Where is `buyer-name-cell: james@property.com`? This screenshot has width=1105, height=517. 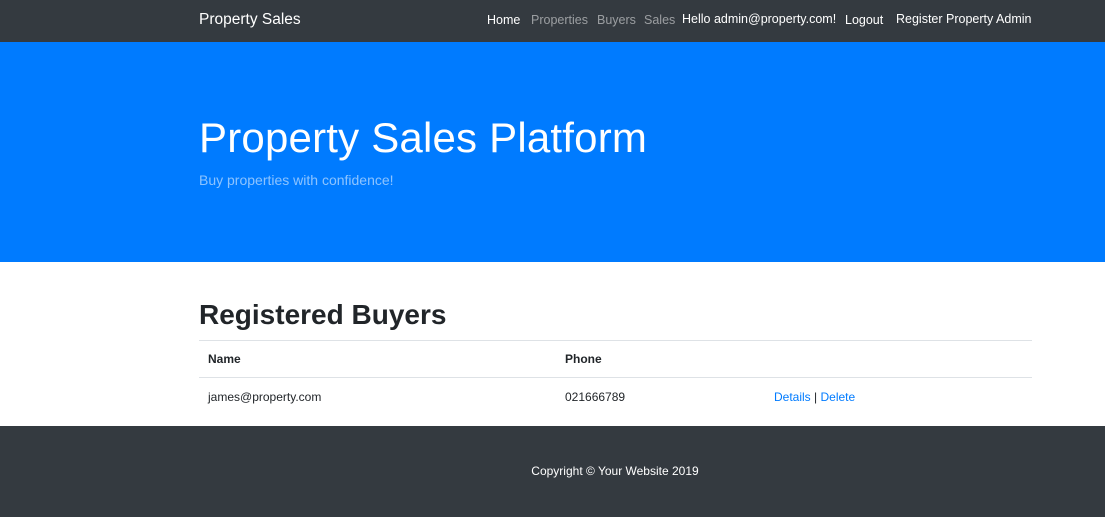
buyer-name-cell: james@property.com is located at coordinates (377, 396).